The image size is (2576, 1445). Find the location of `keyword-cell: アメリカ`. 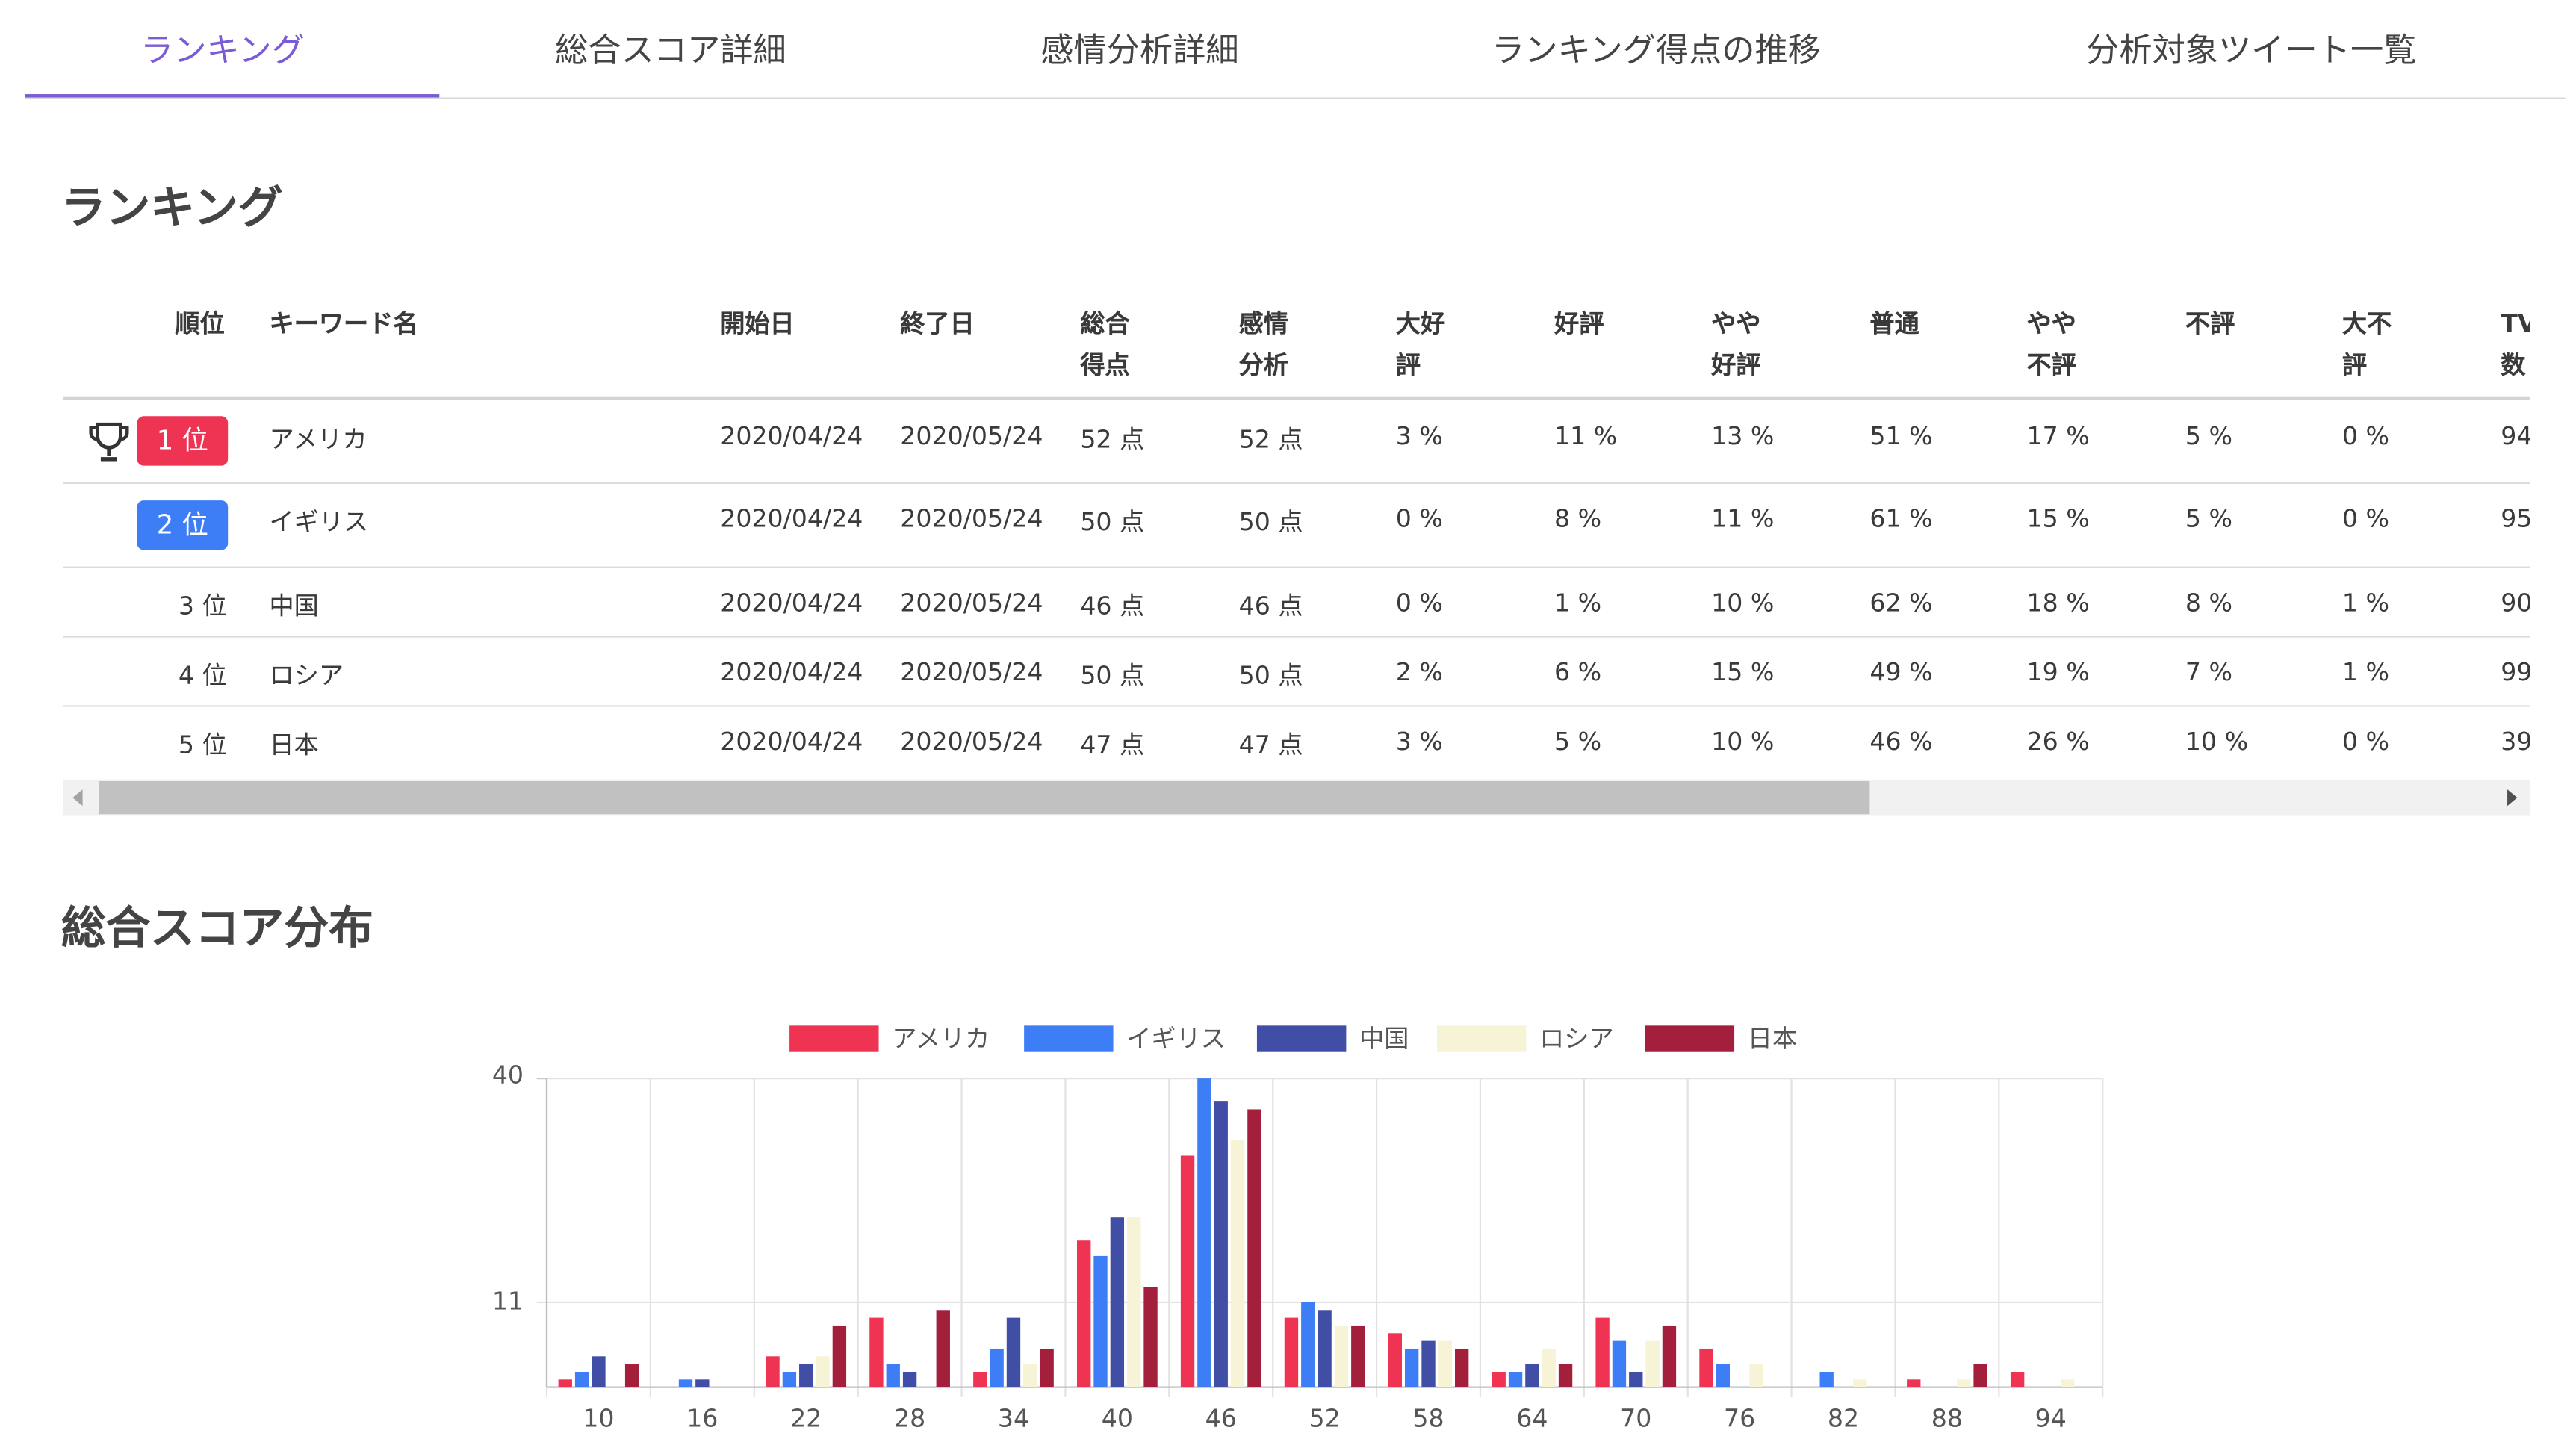

keyword-cell: アメリカ is located at coordinates (318, 438).